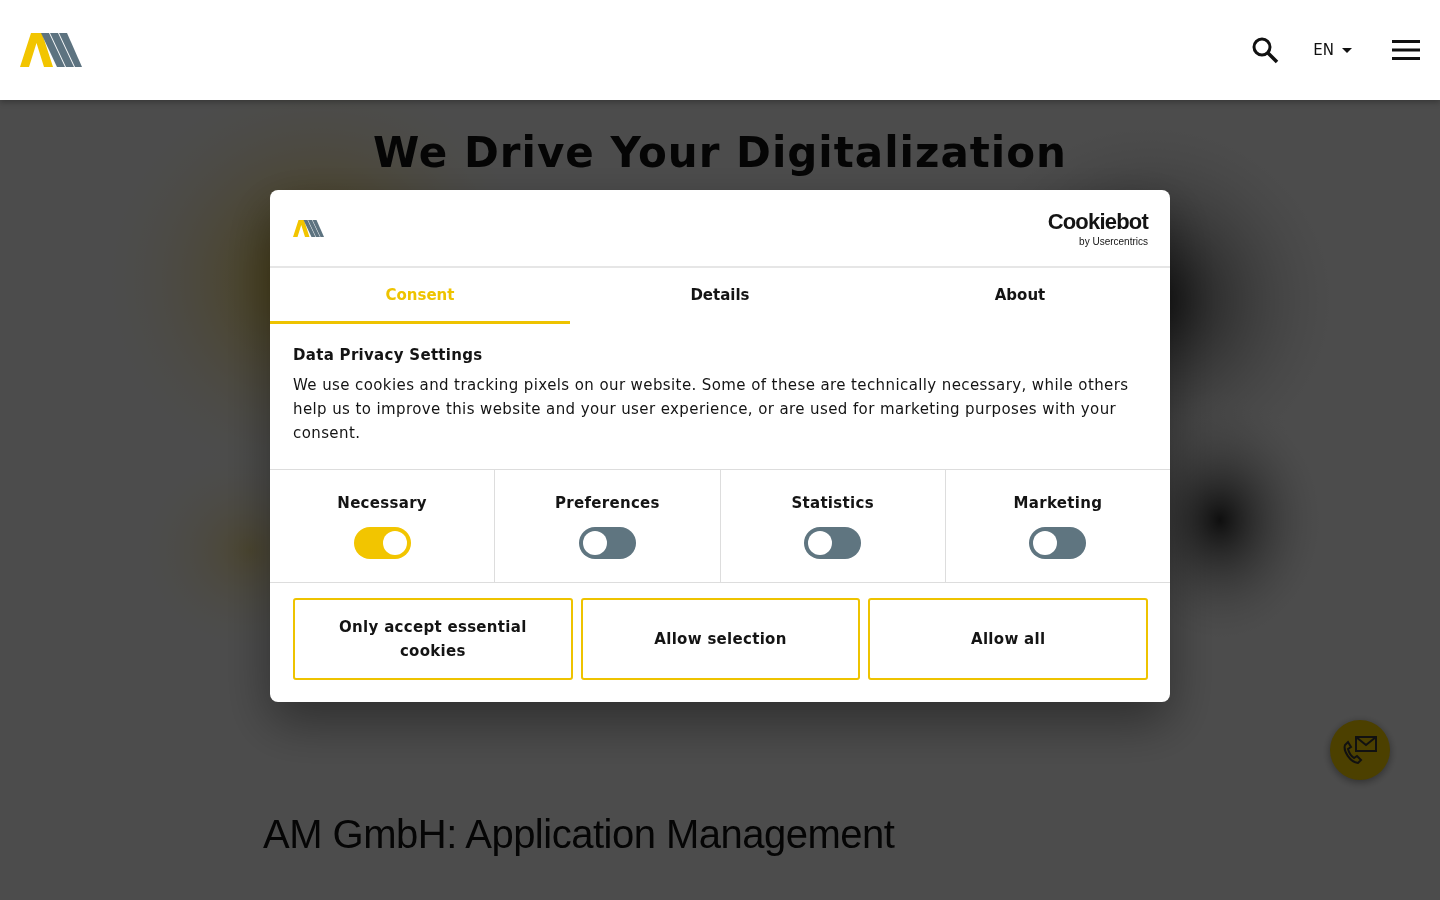  Describe the element at coordinates (1008, 639) in the screenshot. I see `consent-button: Allow all` at that location.